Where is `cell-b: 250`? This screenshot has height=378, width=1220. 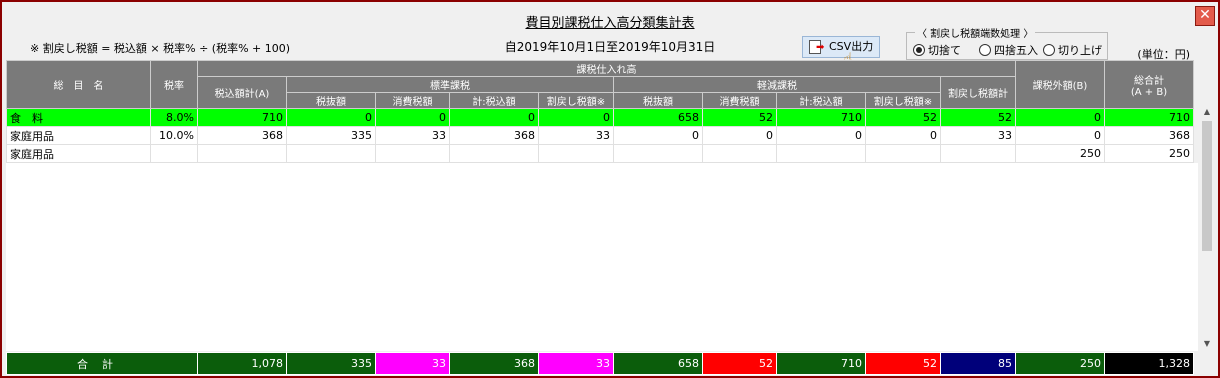 cell-b: 250 is located at coordinates (1060, 153).